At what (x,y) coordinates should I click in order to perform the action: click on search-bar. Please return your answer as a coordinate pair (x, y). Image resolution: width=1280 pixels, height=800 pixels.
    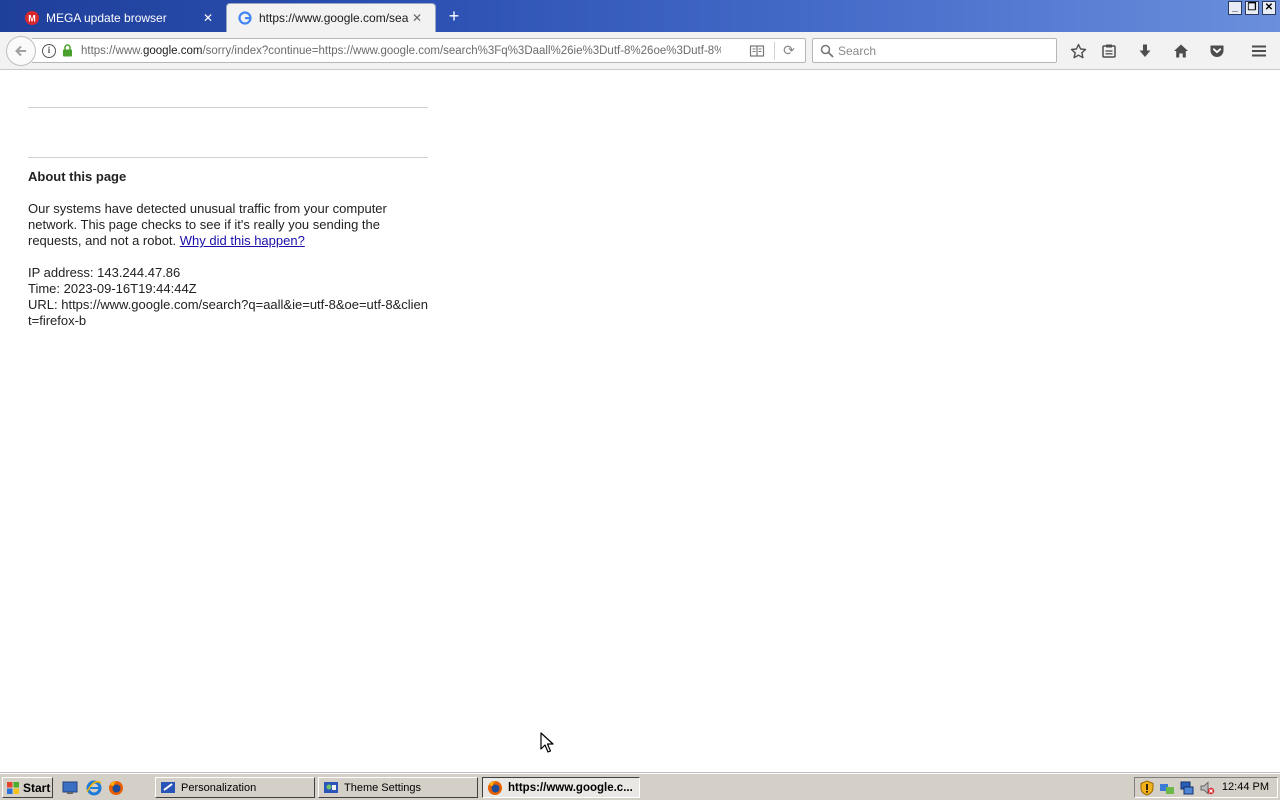
    Looking at the image, I should click on (934, 50).